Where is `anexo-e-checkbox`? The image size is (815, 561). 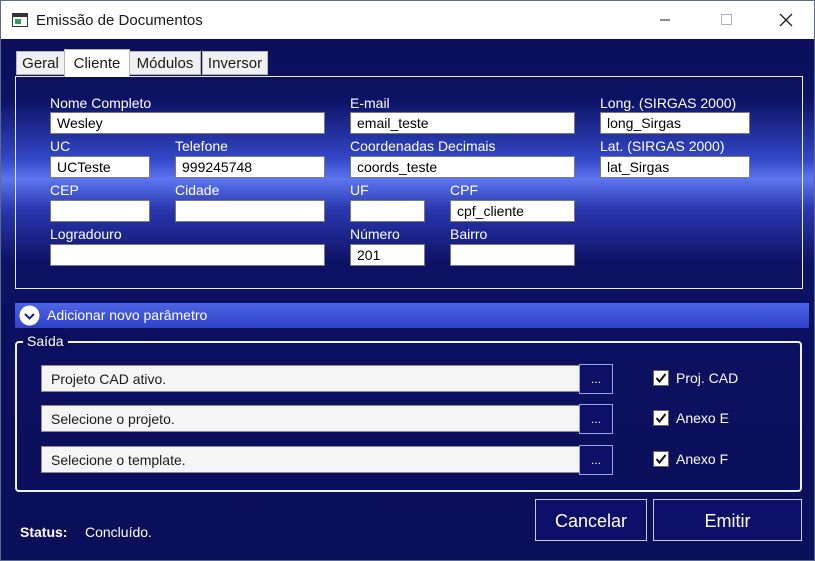 anexo-e-checkbox is located at coordinates (661, 418).